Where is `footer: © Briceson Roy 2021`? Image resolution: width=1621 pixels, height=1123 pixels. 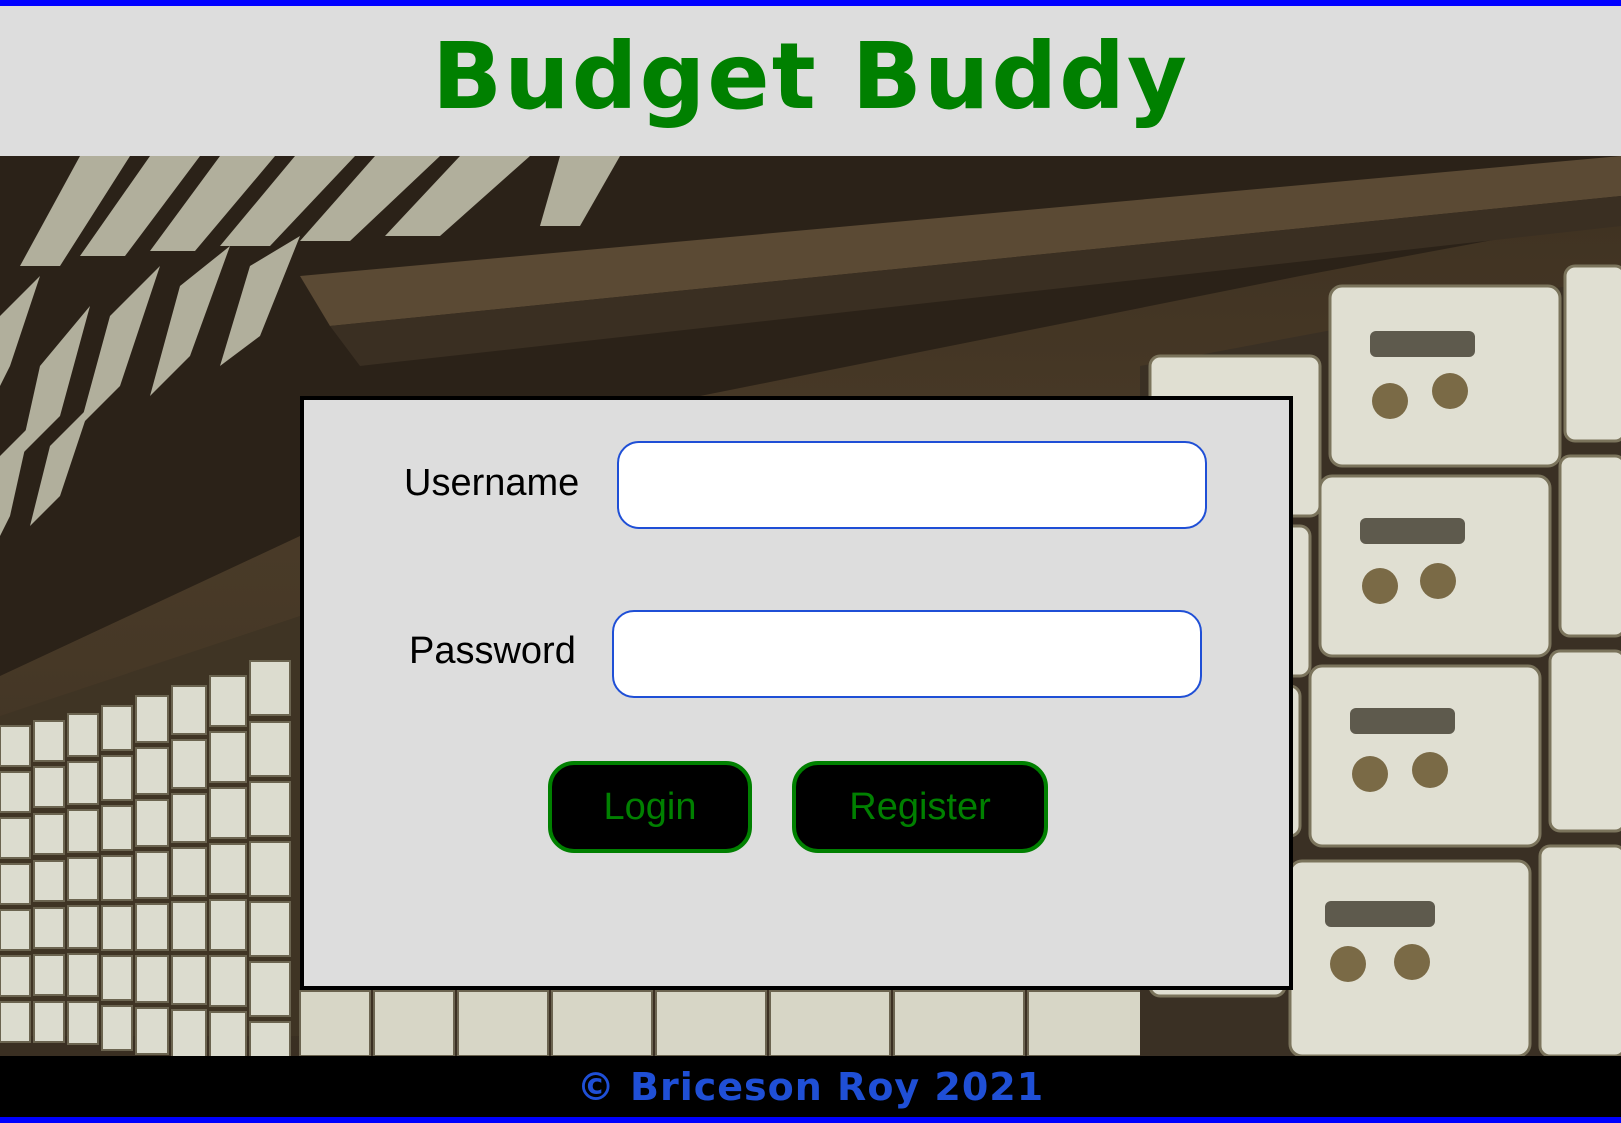 footer: © Briceson Roy 2021 is located at coordinates (810, 1086).